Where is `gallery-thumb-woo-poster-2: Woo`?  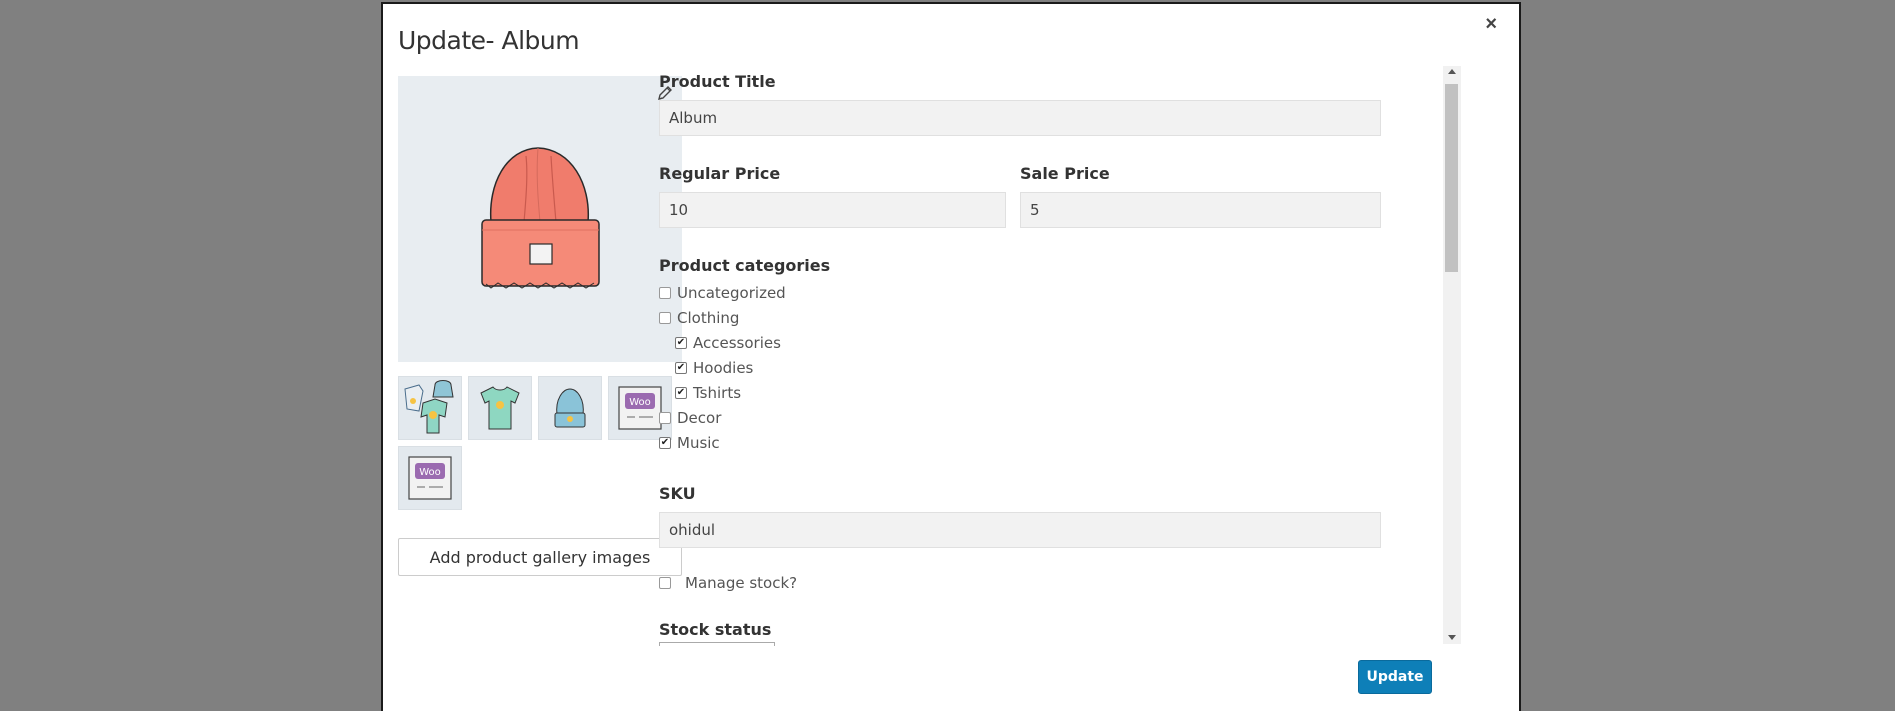
gallery-thumb-woo-poster-2: Woo is located at coordinates (430, 478).